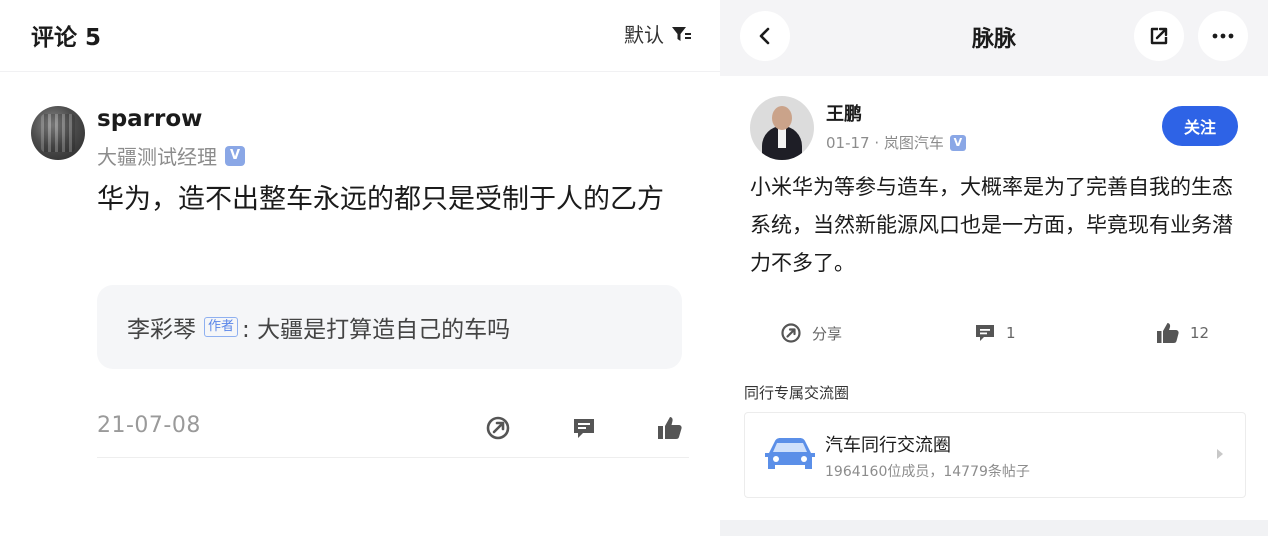  I want to click on circle-card: 汽车同行交流圈 1964160位成员，14779条帖子, so click(995, 455).